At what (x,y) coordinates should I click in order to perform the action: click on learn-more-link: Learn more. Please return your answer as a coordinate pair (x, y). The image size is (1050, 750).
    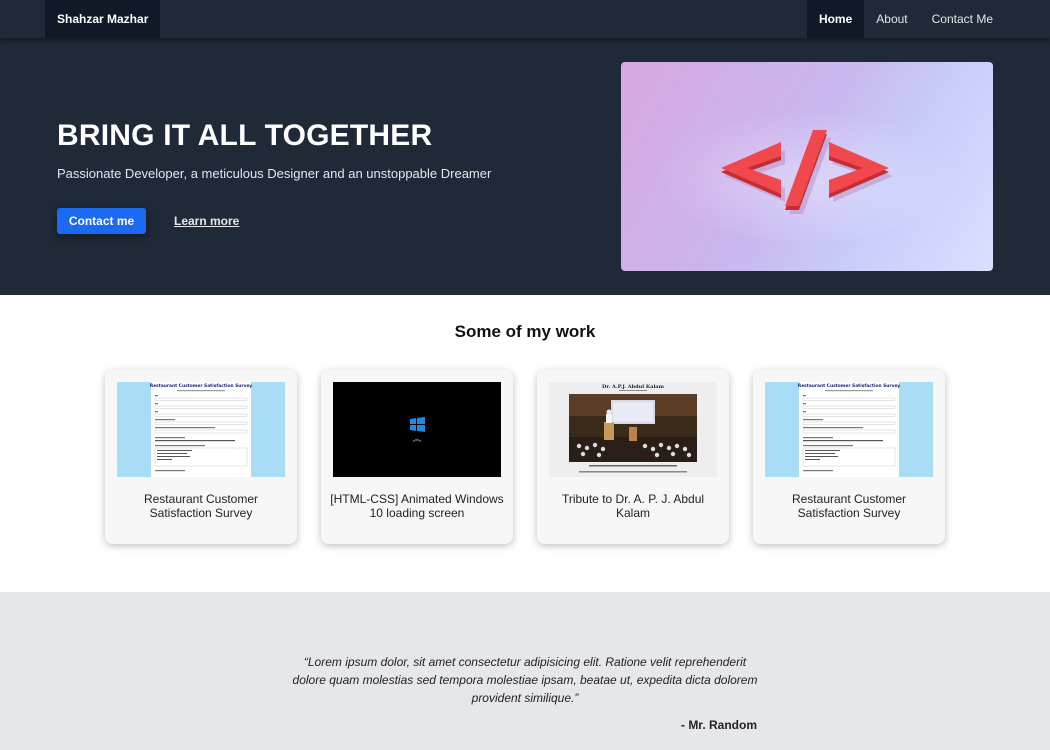
    Looking at the image, I should click on (206, 221).